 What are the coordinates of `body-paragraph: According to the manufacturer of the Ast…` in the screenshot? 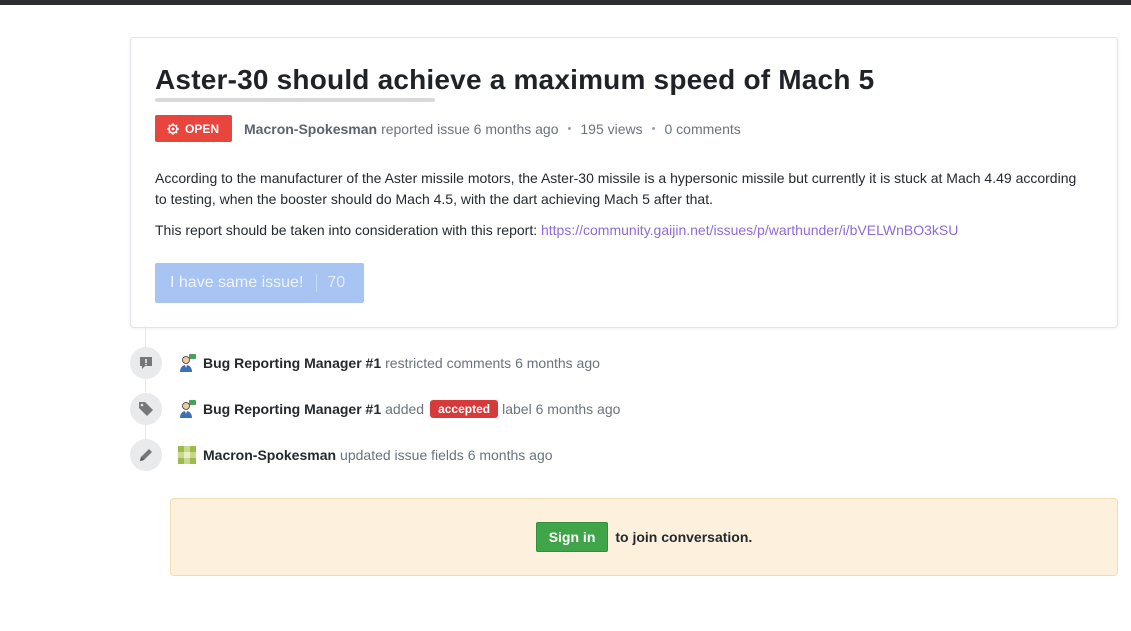 It's located at (616, 188).